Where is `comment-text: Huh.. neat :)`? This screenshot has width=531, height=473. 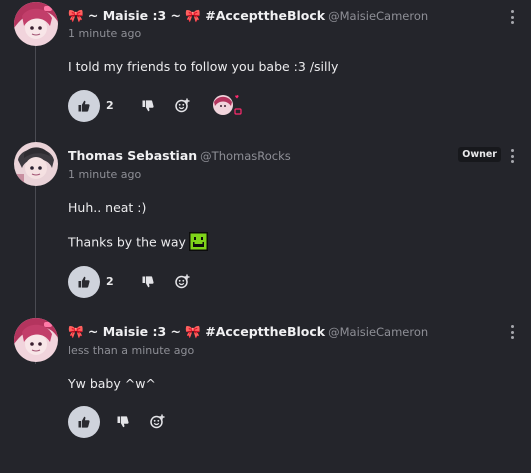 comment-text: Huh.. neat :) is located at coordinates (107, 207).